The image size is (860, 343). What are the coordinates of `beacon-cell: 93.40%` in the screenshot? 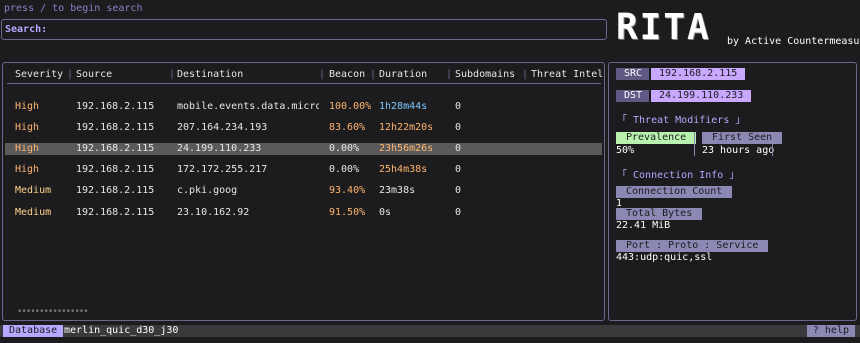 It's located at (347, 190).